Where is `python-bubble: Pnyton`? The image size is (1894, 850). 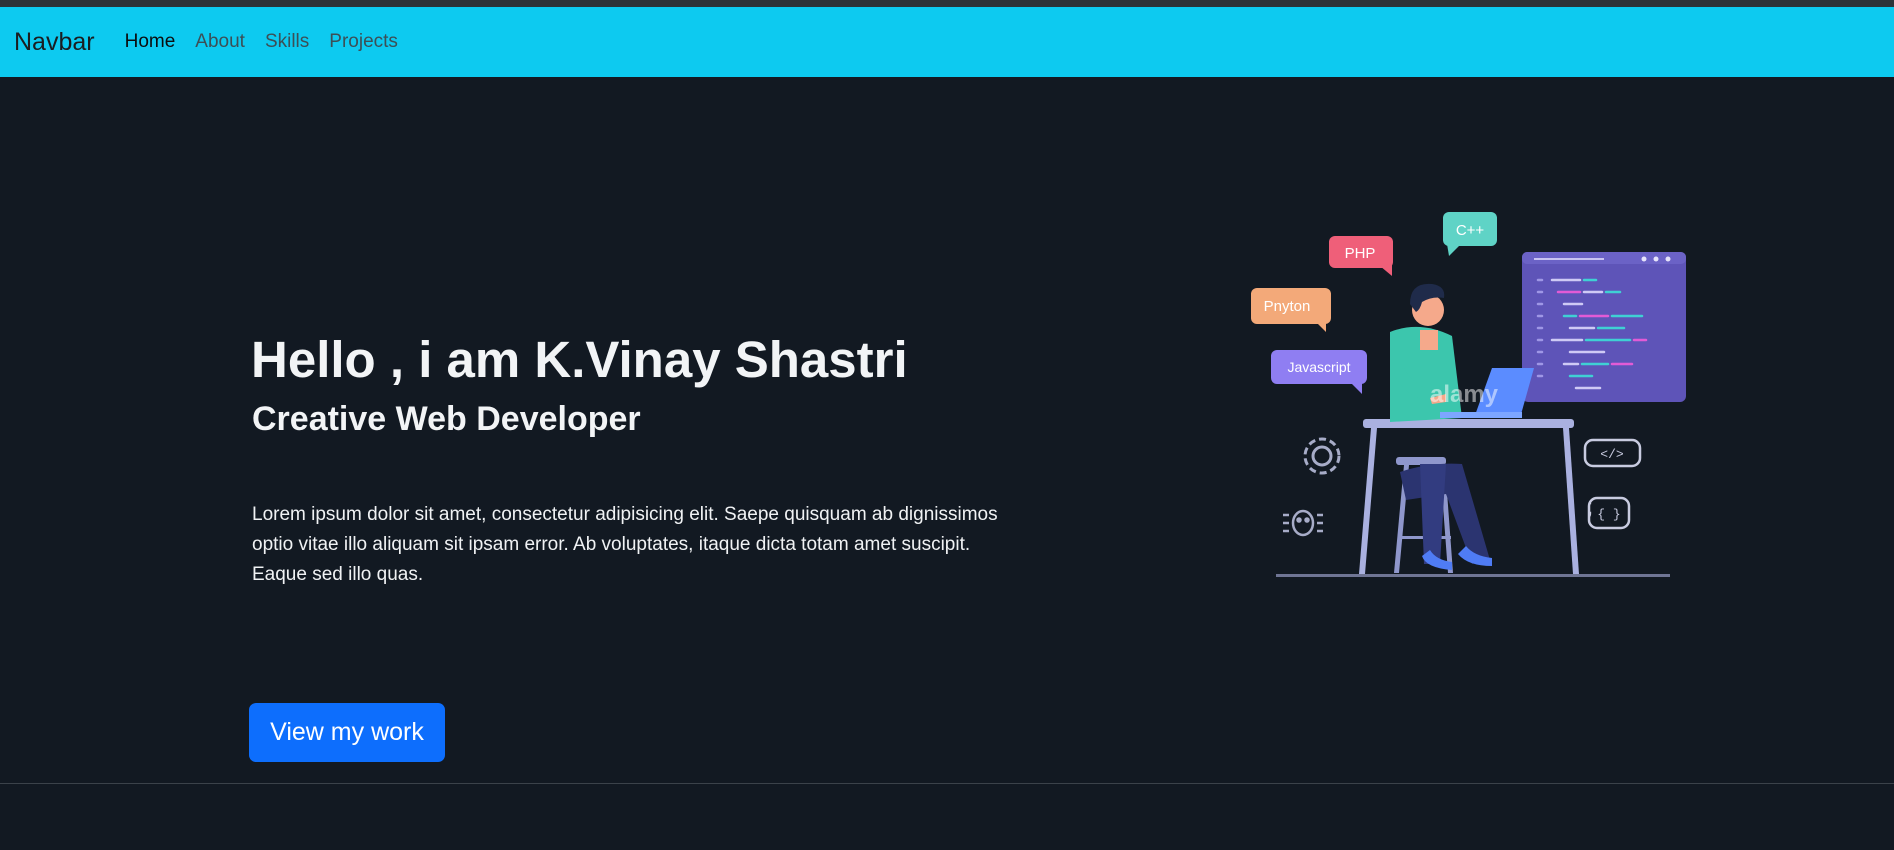
python-bubble: Pnyton is located at coordinates (1291, 310).